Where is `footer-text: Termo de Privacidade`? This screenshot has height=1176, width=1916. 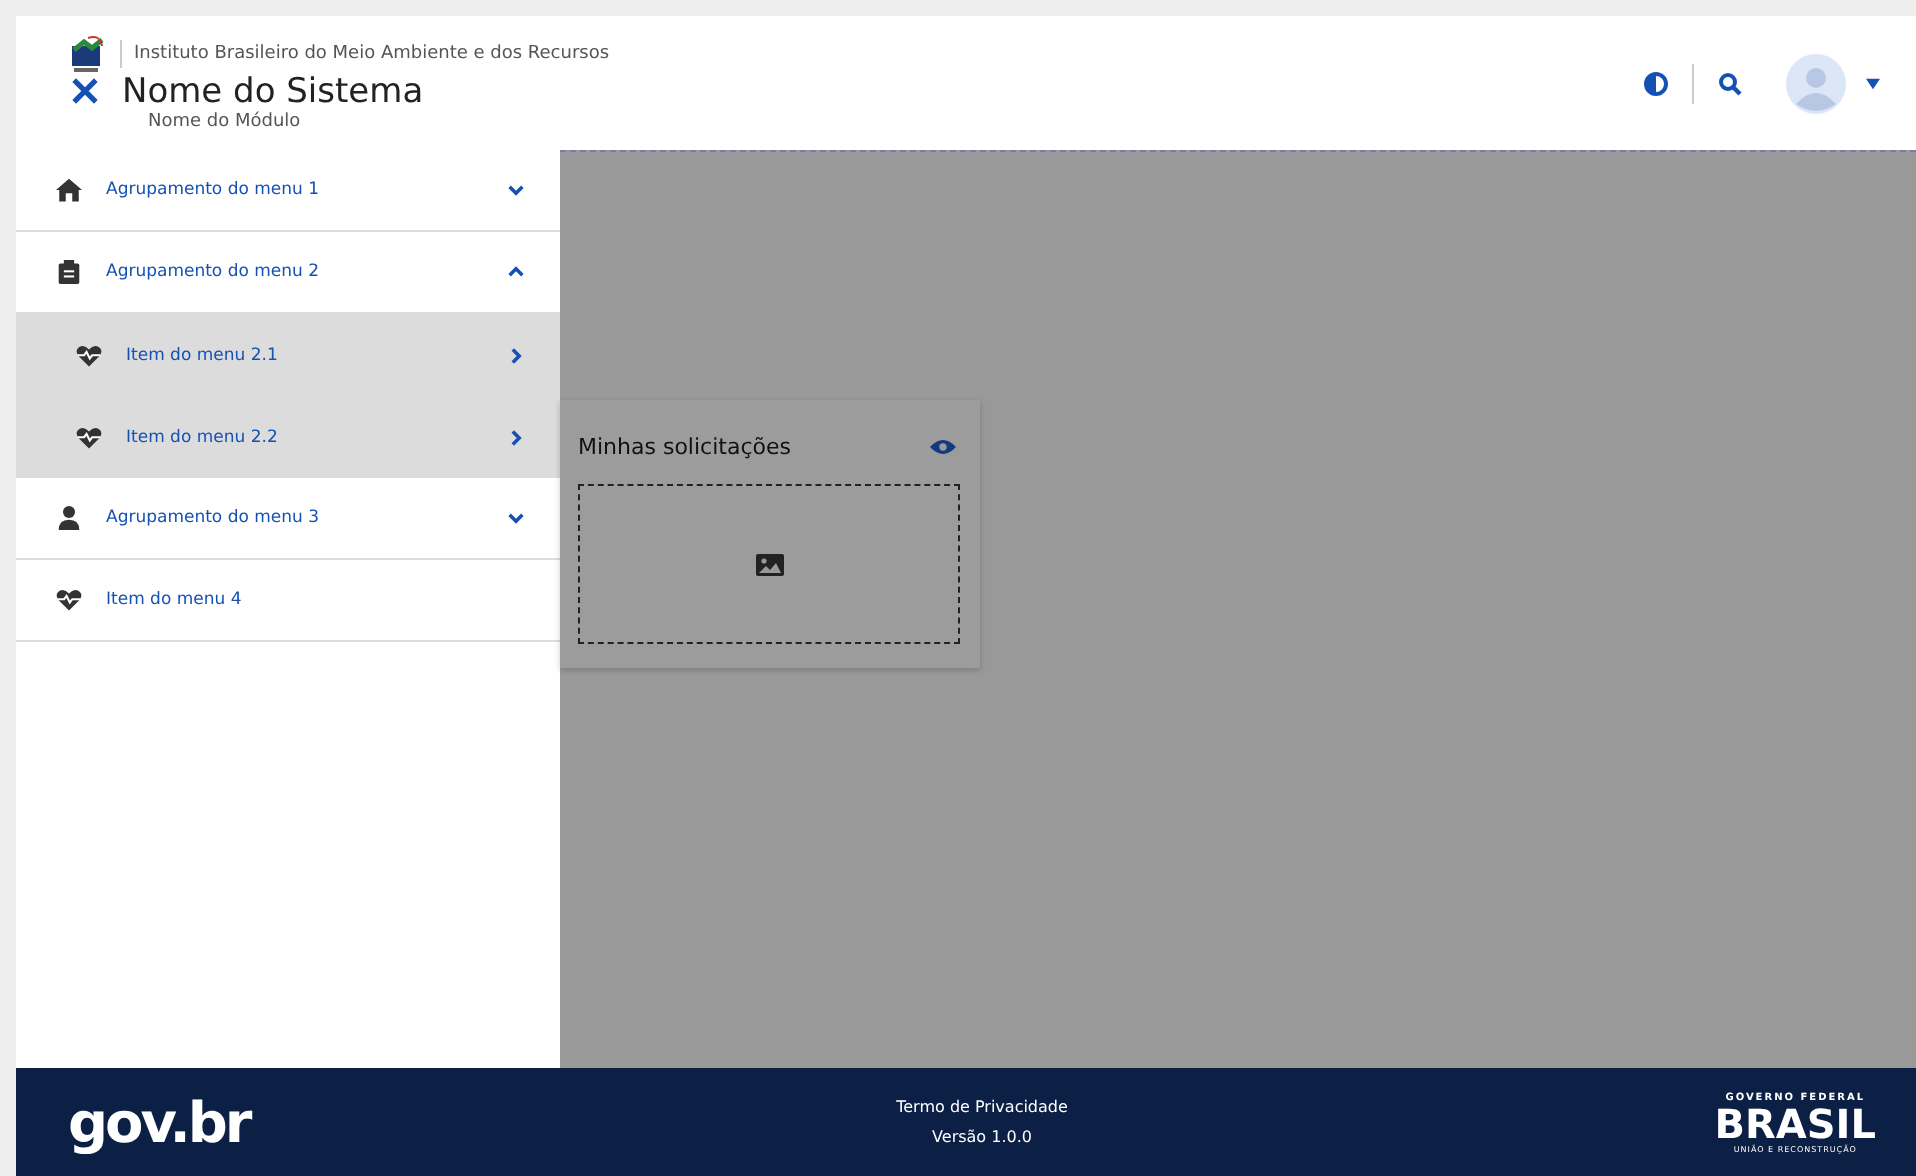
footer-text: Termo de Privacidade is located at coordinates (982, 1107).